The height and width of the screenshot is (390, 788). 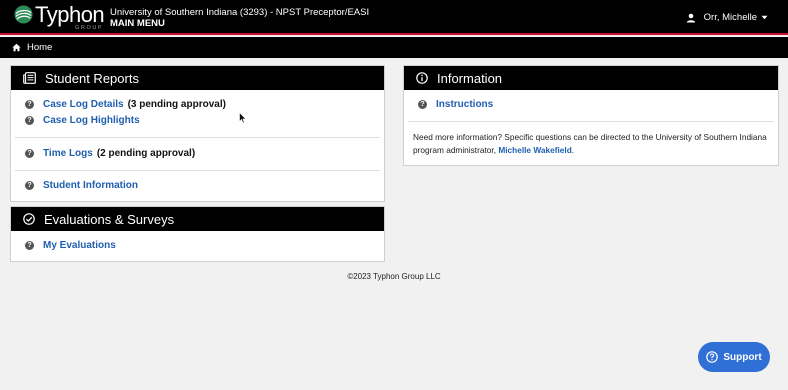 I want to click on mouse-cursor-icon, so click(x=243, y=118).